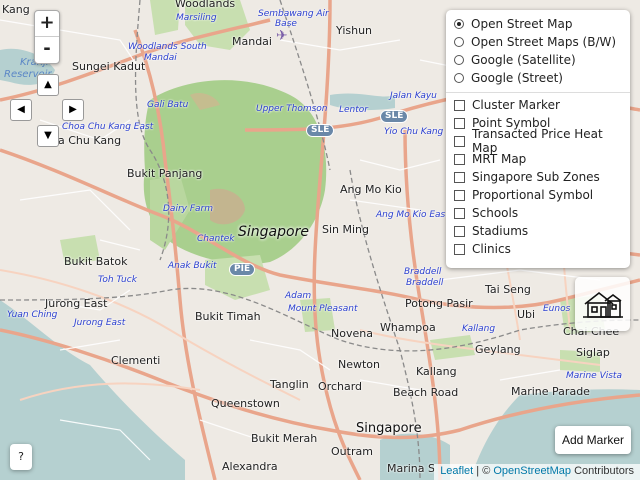 This screenshot has width=640, height=480. I want to click on place-label: Newton, so click(359, 364).